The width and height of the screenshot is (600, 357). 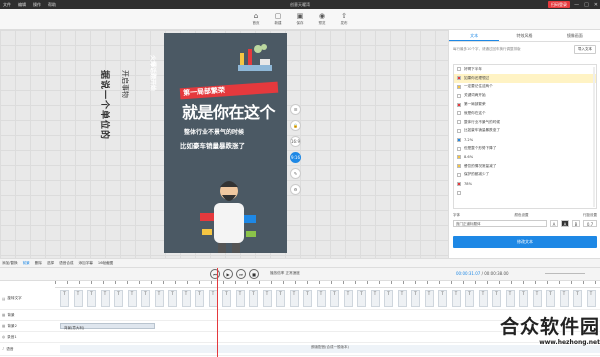 I want to click on toolbar-preview-button: ◉ 预览, so click(x=322, y=19).